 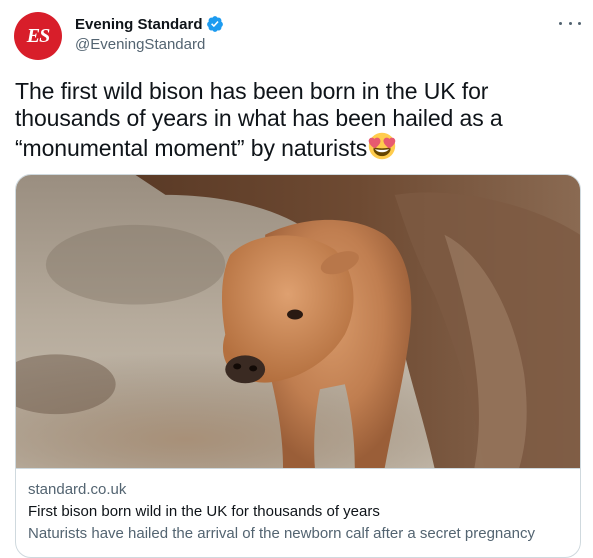 I want to click on heart-eyes-emoji-icon, so click(x=382, y=146).